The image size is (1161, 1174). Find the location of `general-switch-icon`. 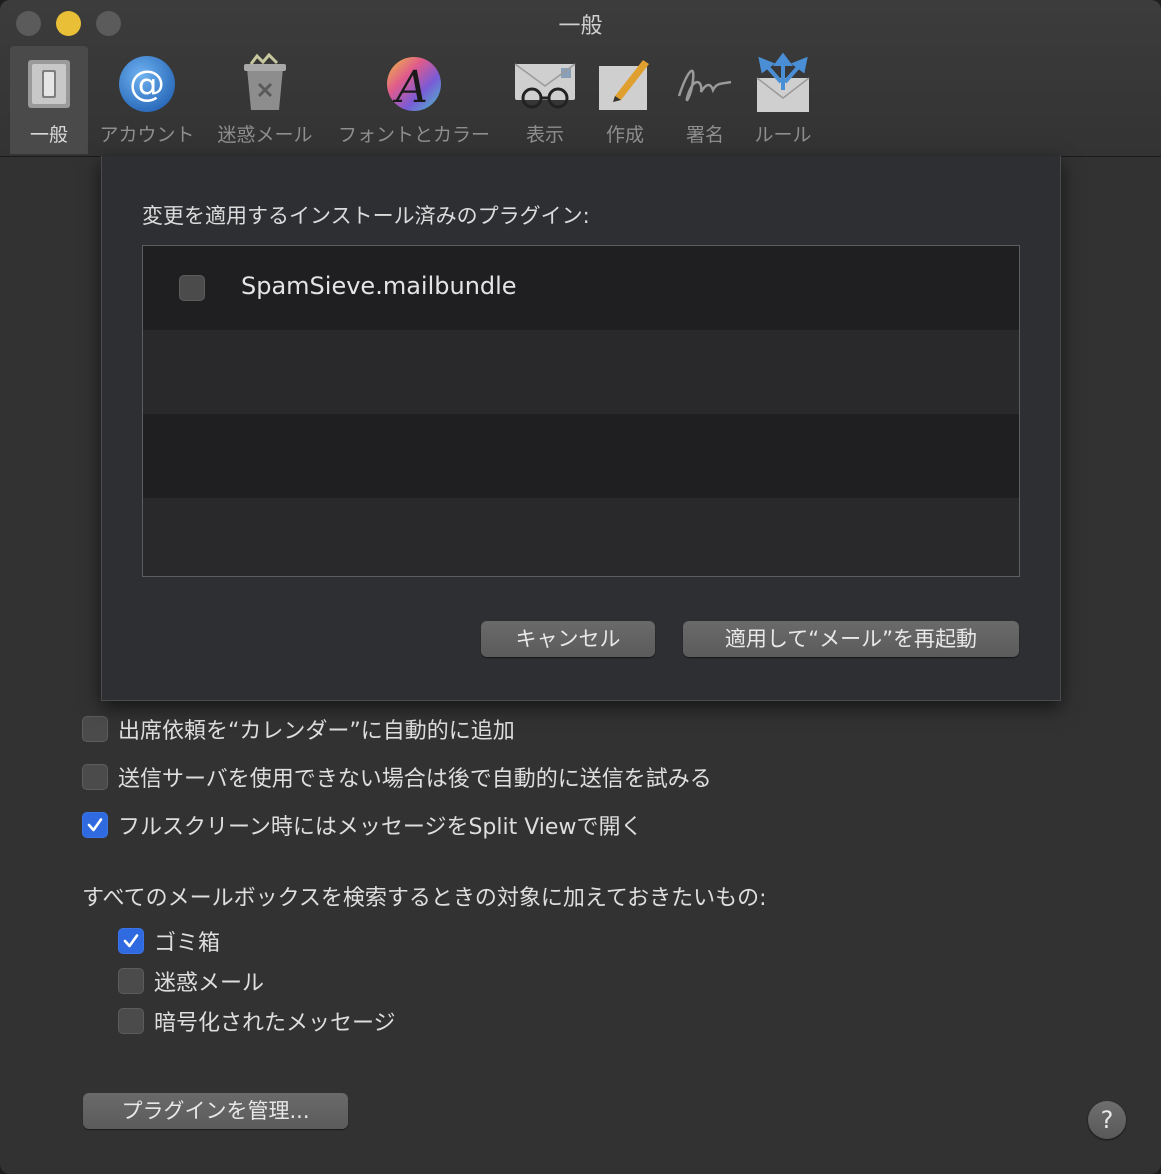

general-switch-icon is located at coordinates (49, 84).